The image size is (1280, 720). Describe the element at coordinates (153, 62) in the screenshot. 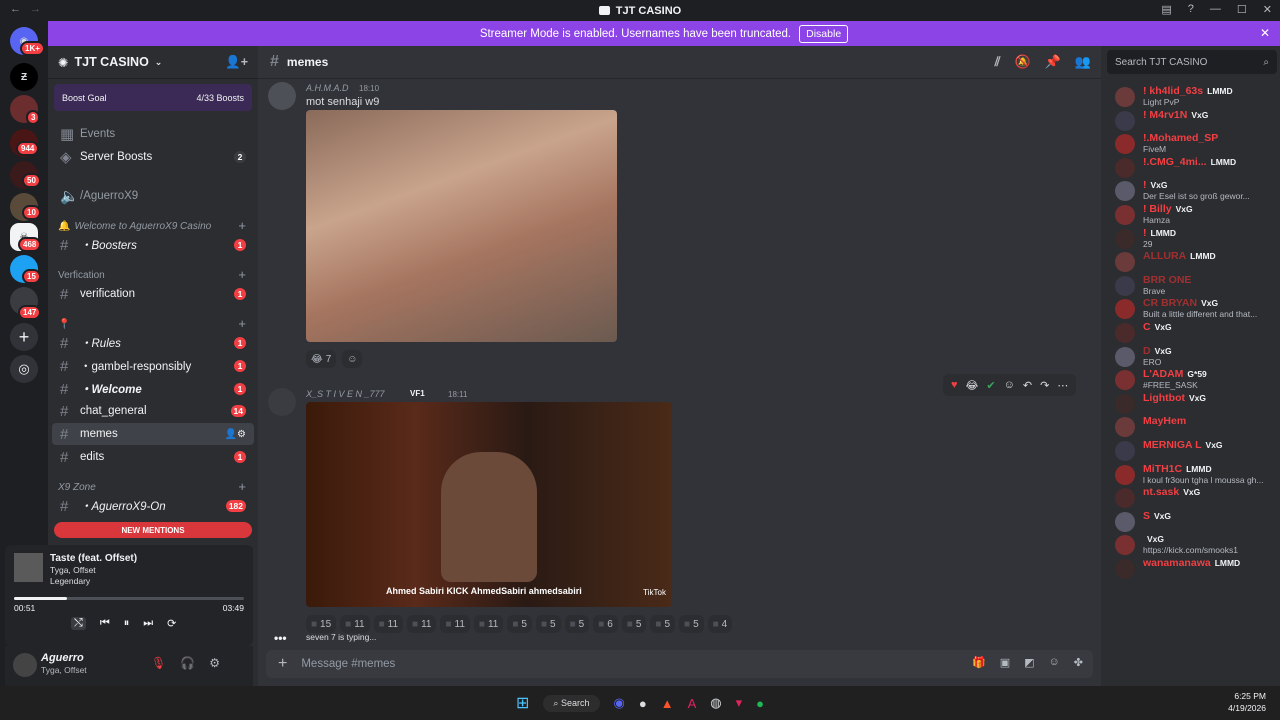

I see `server-header: ✺ TJT CASINO ⌄ 👤+` at that location.